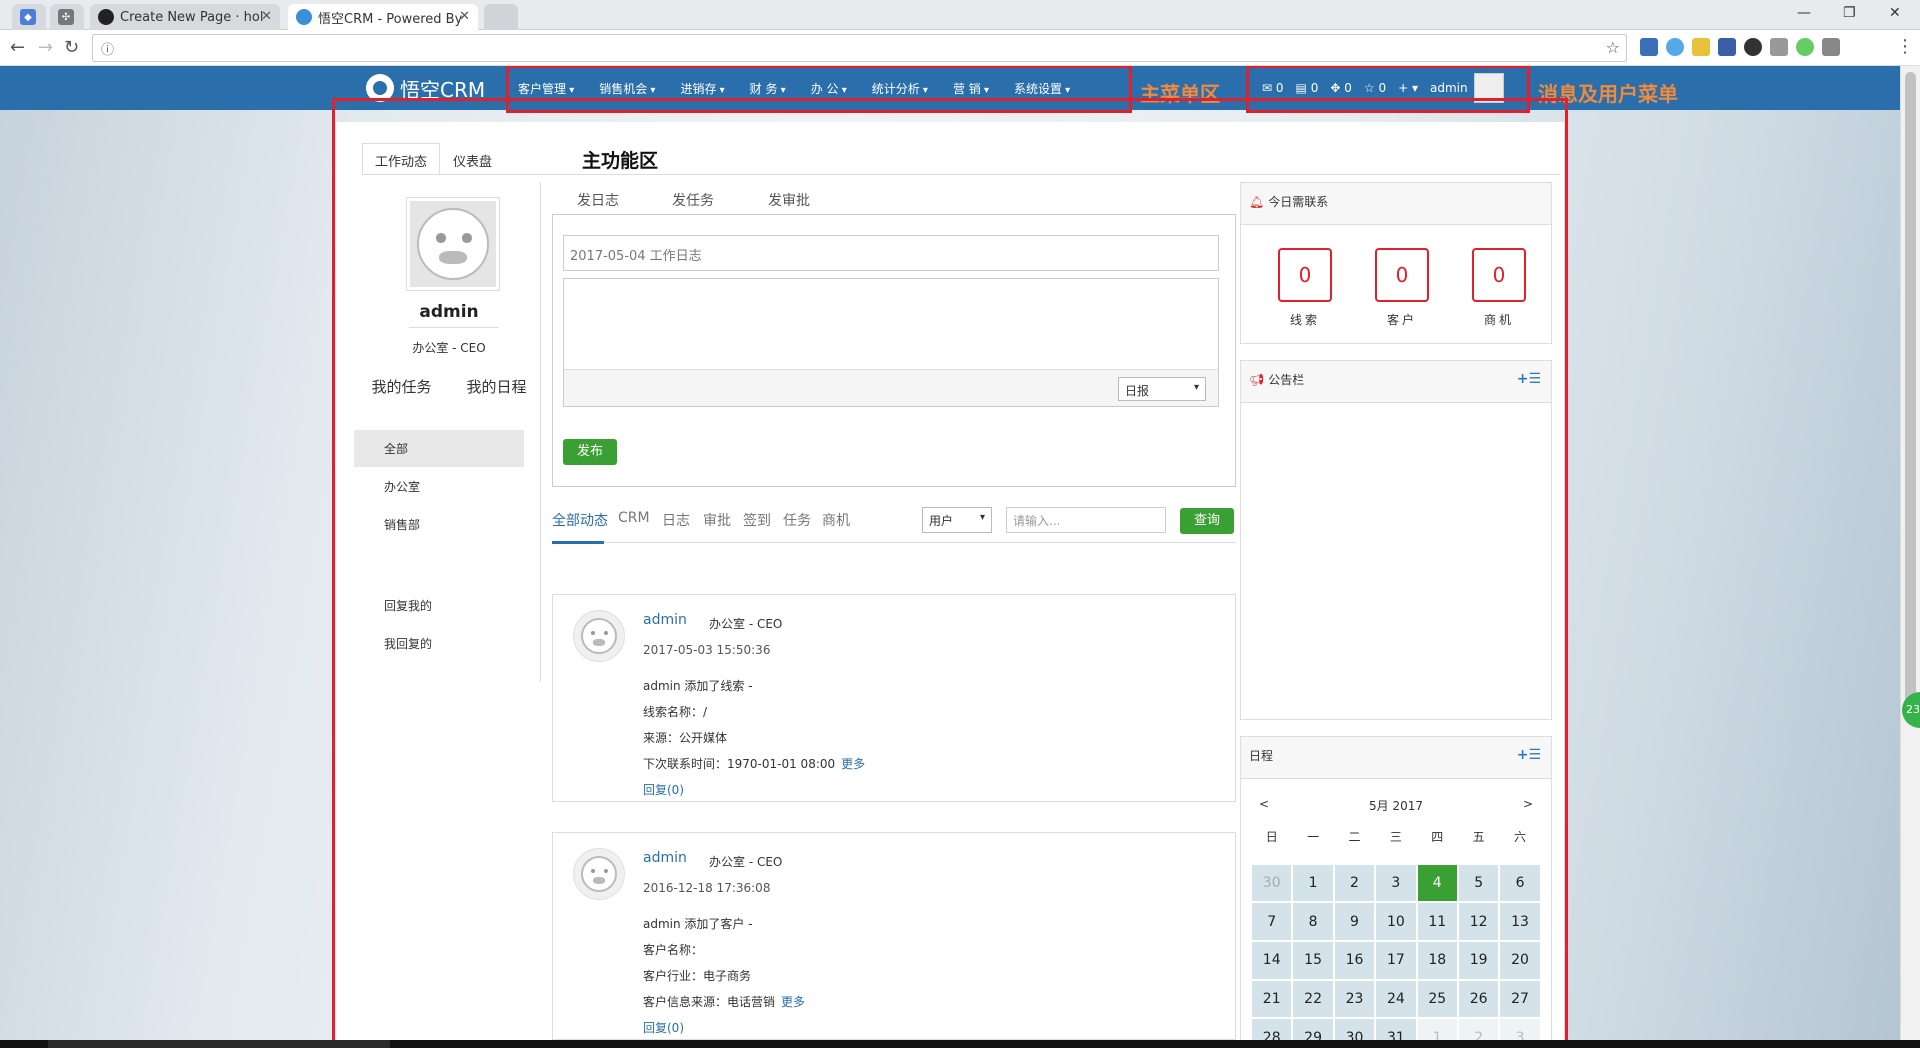 The image size is (1920, 1048). Describe the element at coordinates (45, 47) in the screenshot. I see `forward-icon: →` at that location.